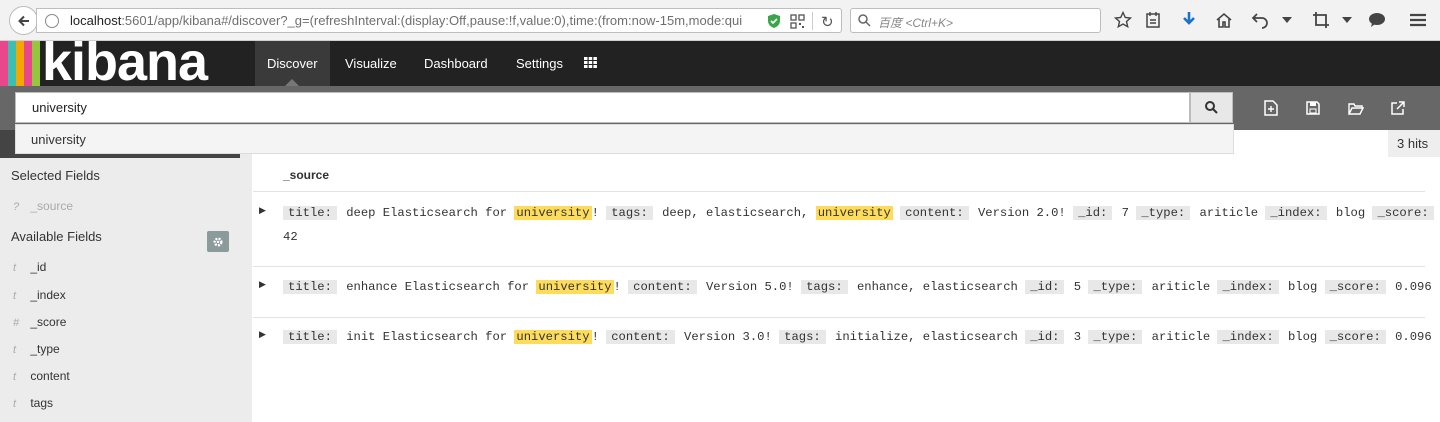  I want to click on column-header-source: _source, so click(306, 175).